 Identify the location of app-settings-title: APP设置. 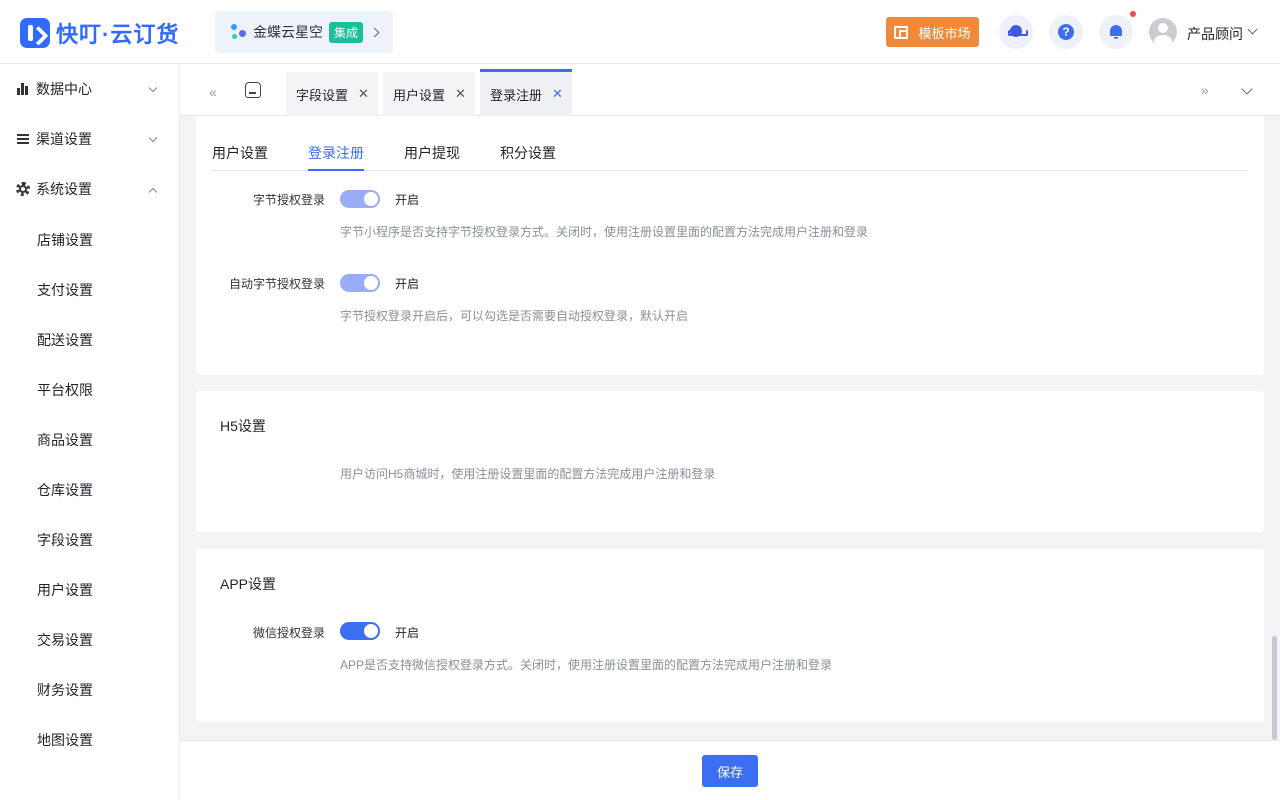
(248, 584).